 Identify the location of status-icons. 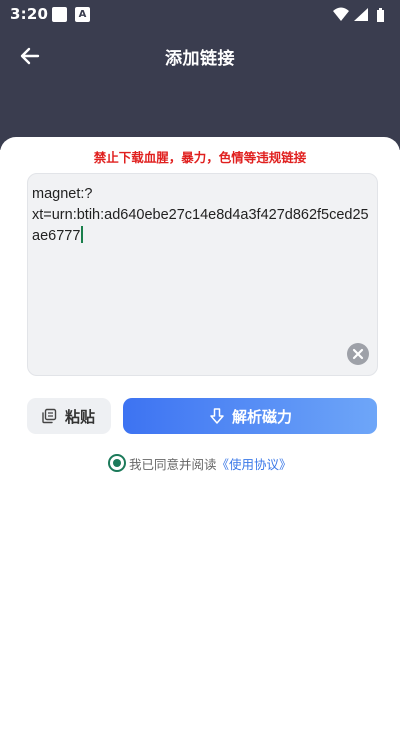
(362, 15).